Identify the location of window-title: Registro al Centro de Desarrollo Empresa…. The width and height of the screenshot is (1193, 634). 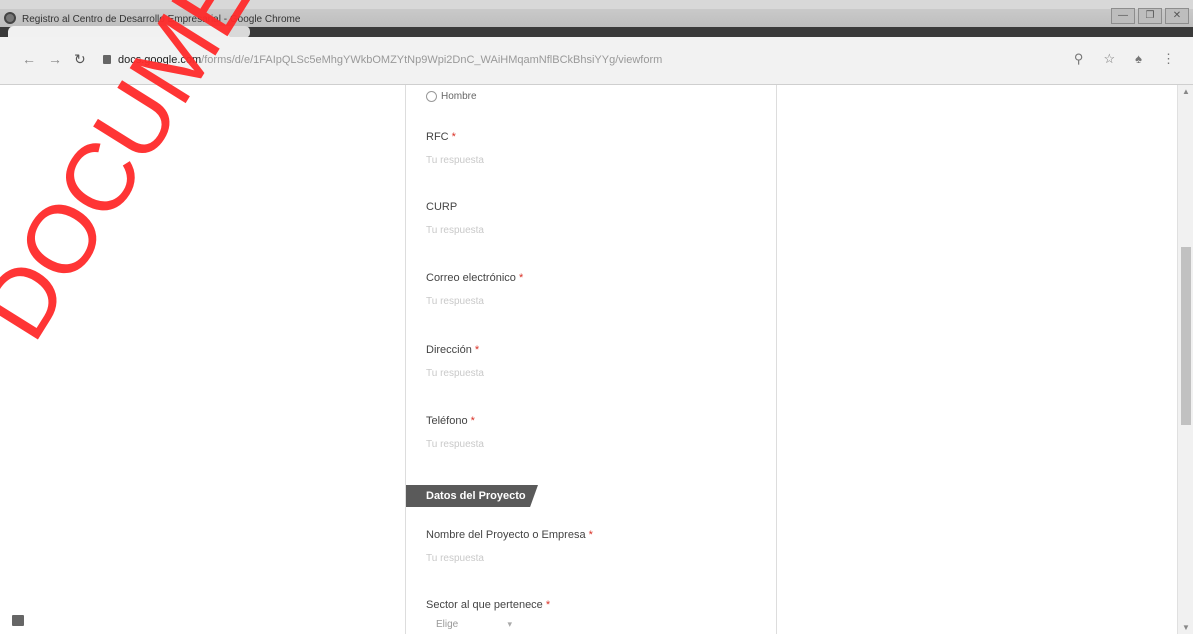
(161, 19).